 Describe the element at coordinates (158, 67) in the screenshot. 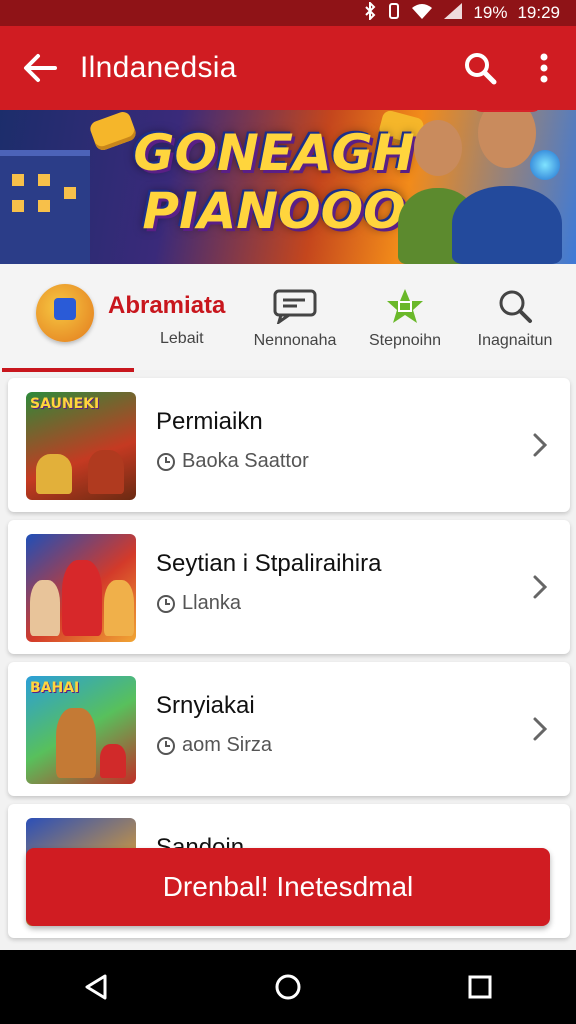

I see `page-title: Ilndanedsia` at that location.